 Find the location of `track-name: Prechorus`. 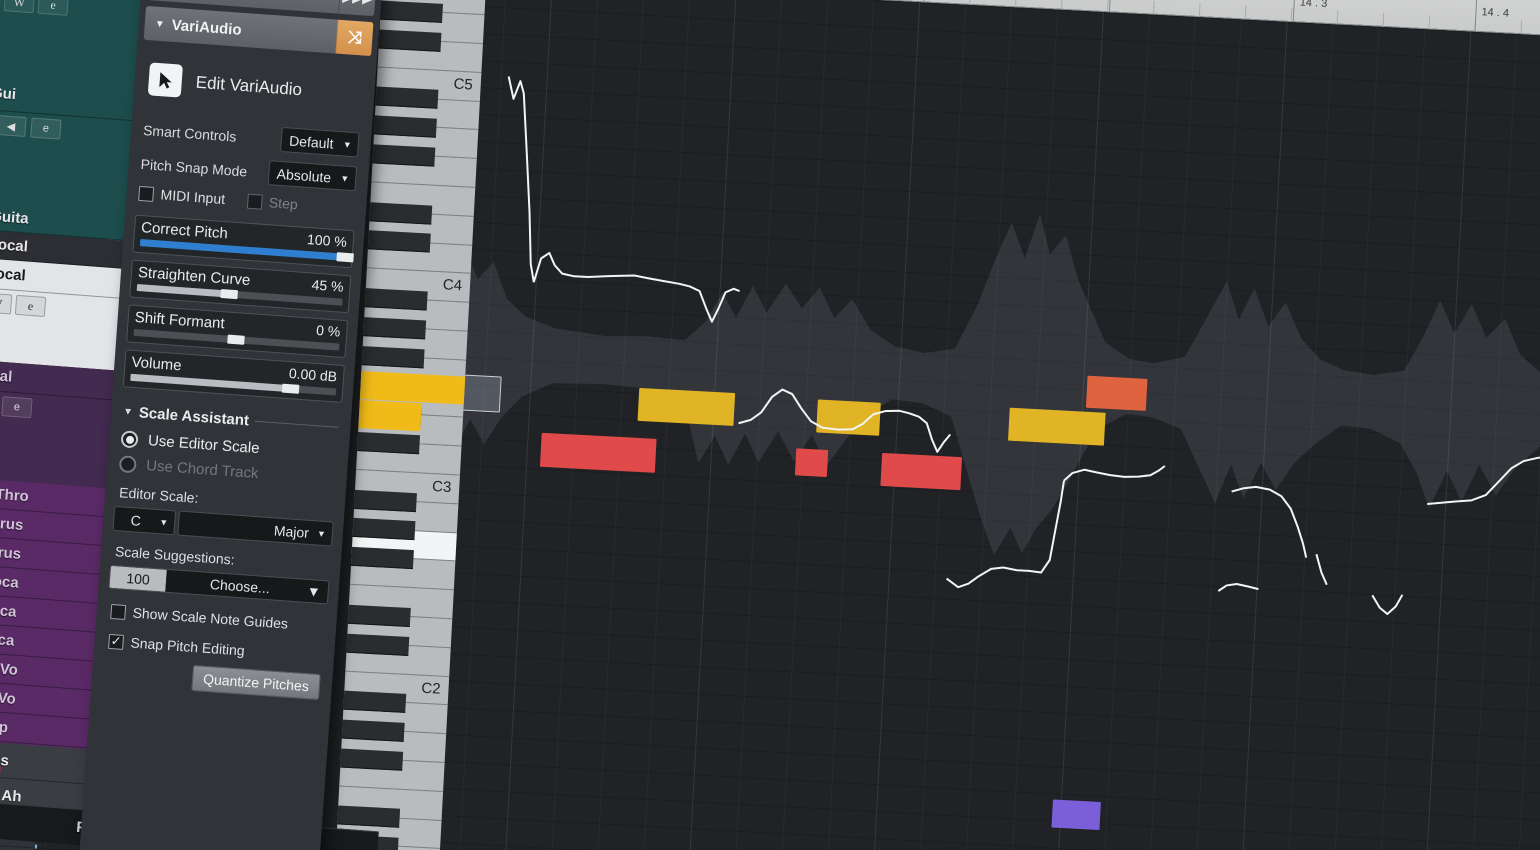

track-name: Prechorus is located at coordinates (12, 522).